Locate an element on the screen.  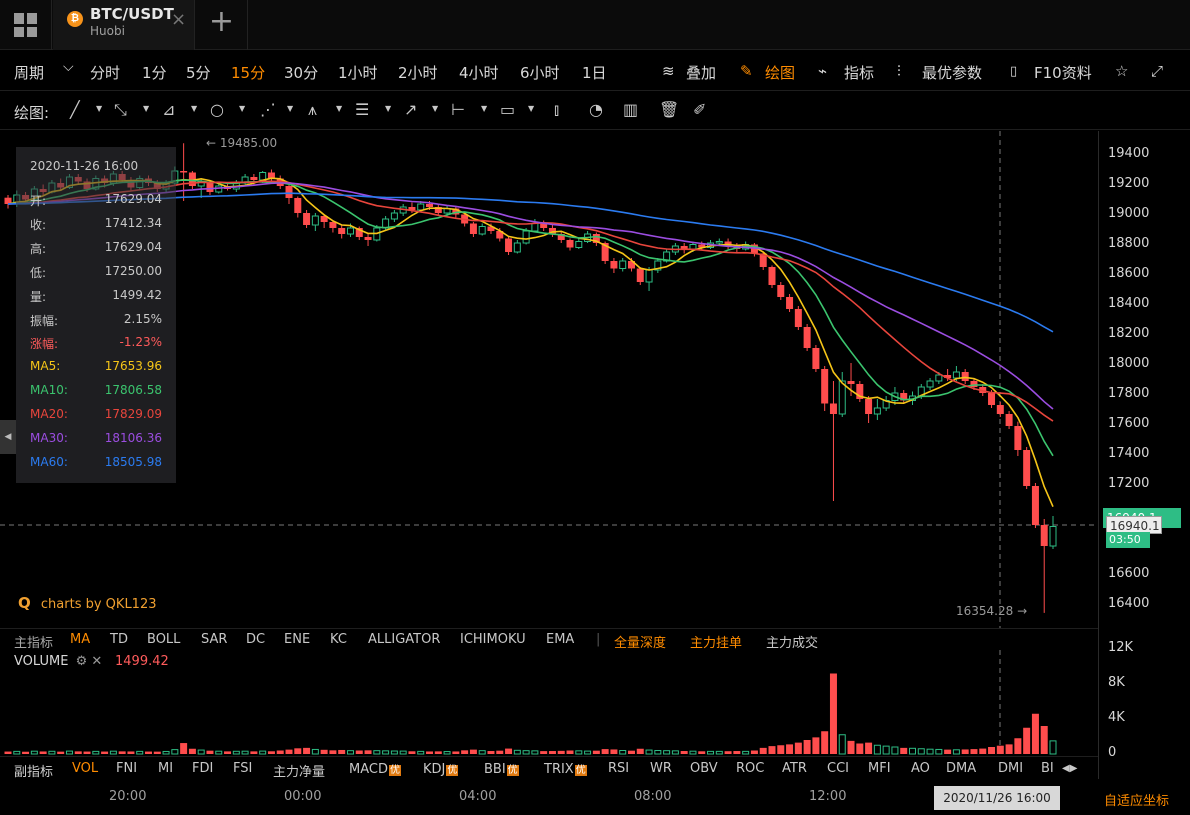
tab-btc-usdt: ₿ BTC/USDT Huobi × is located at coordinates (124, 25).